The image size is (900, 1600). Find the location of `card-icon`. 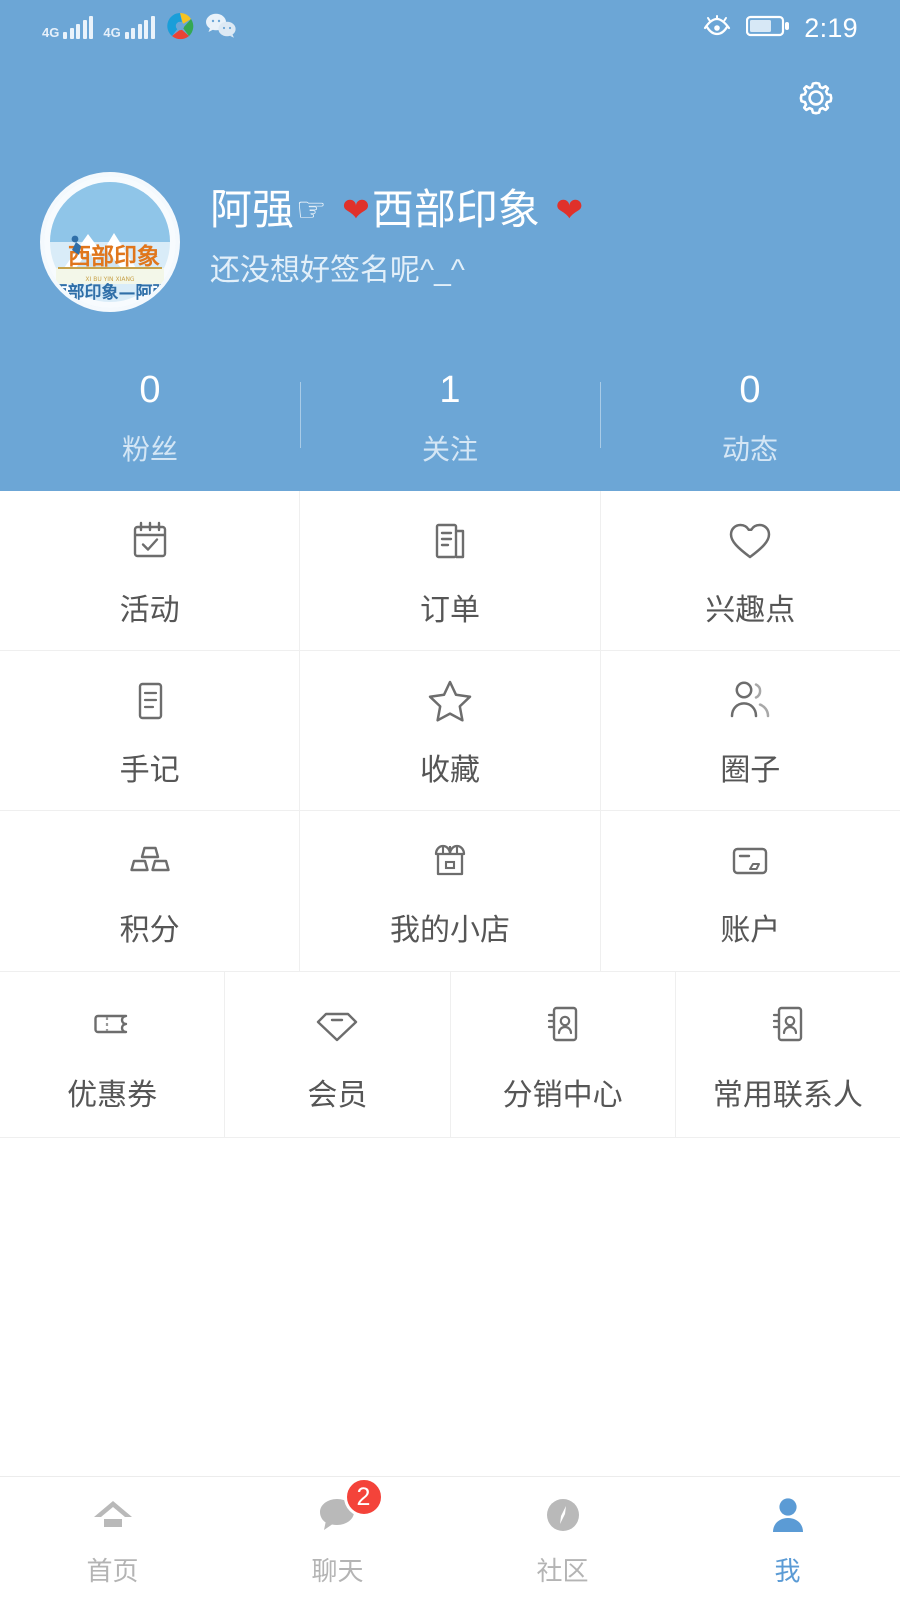

card-icon is located at coordinates (750, 861).